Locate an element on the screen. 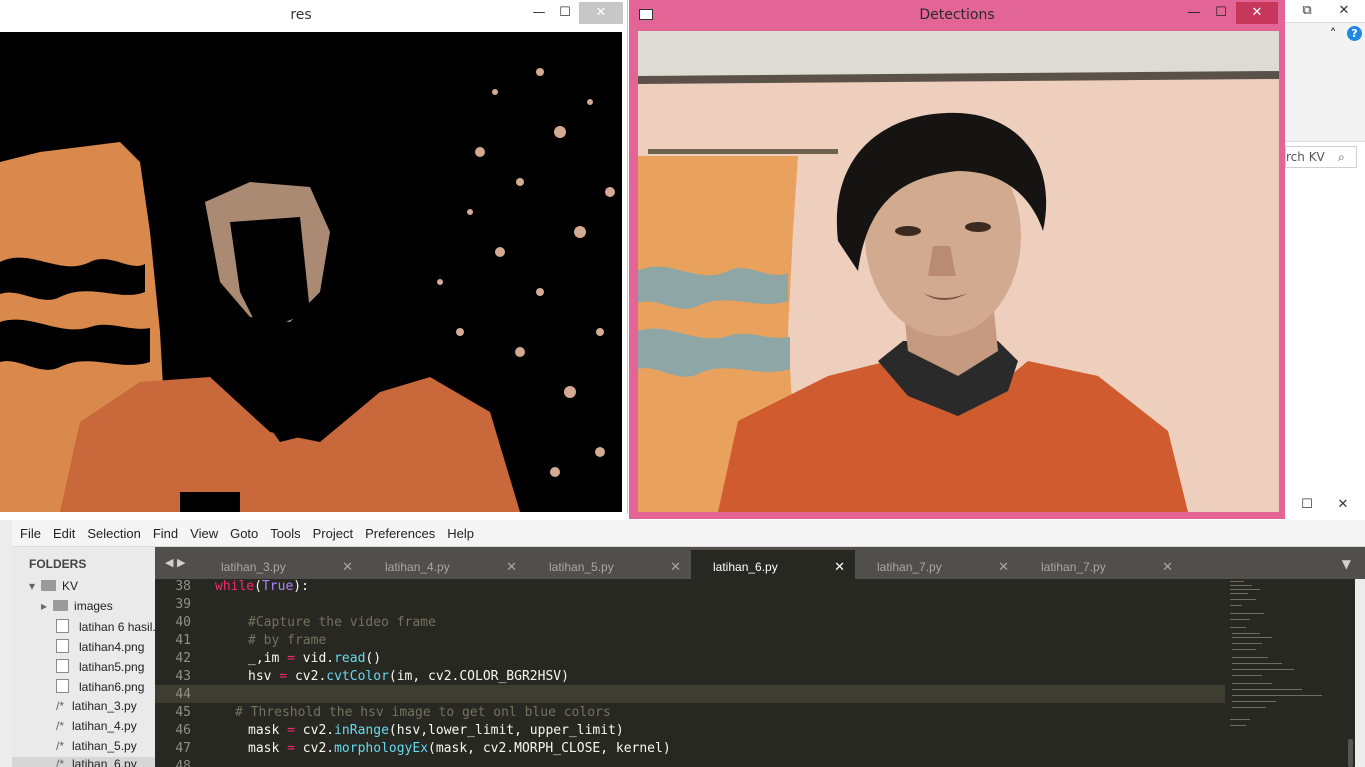 This screenshot has width=1365, height=767. tab-list-dropdown-icon: ▼ is located at coordinates (1346, 564).